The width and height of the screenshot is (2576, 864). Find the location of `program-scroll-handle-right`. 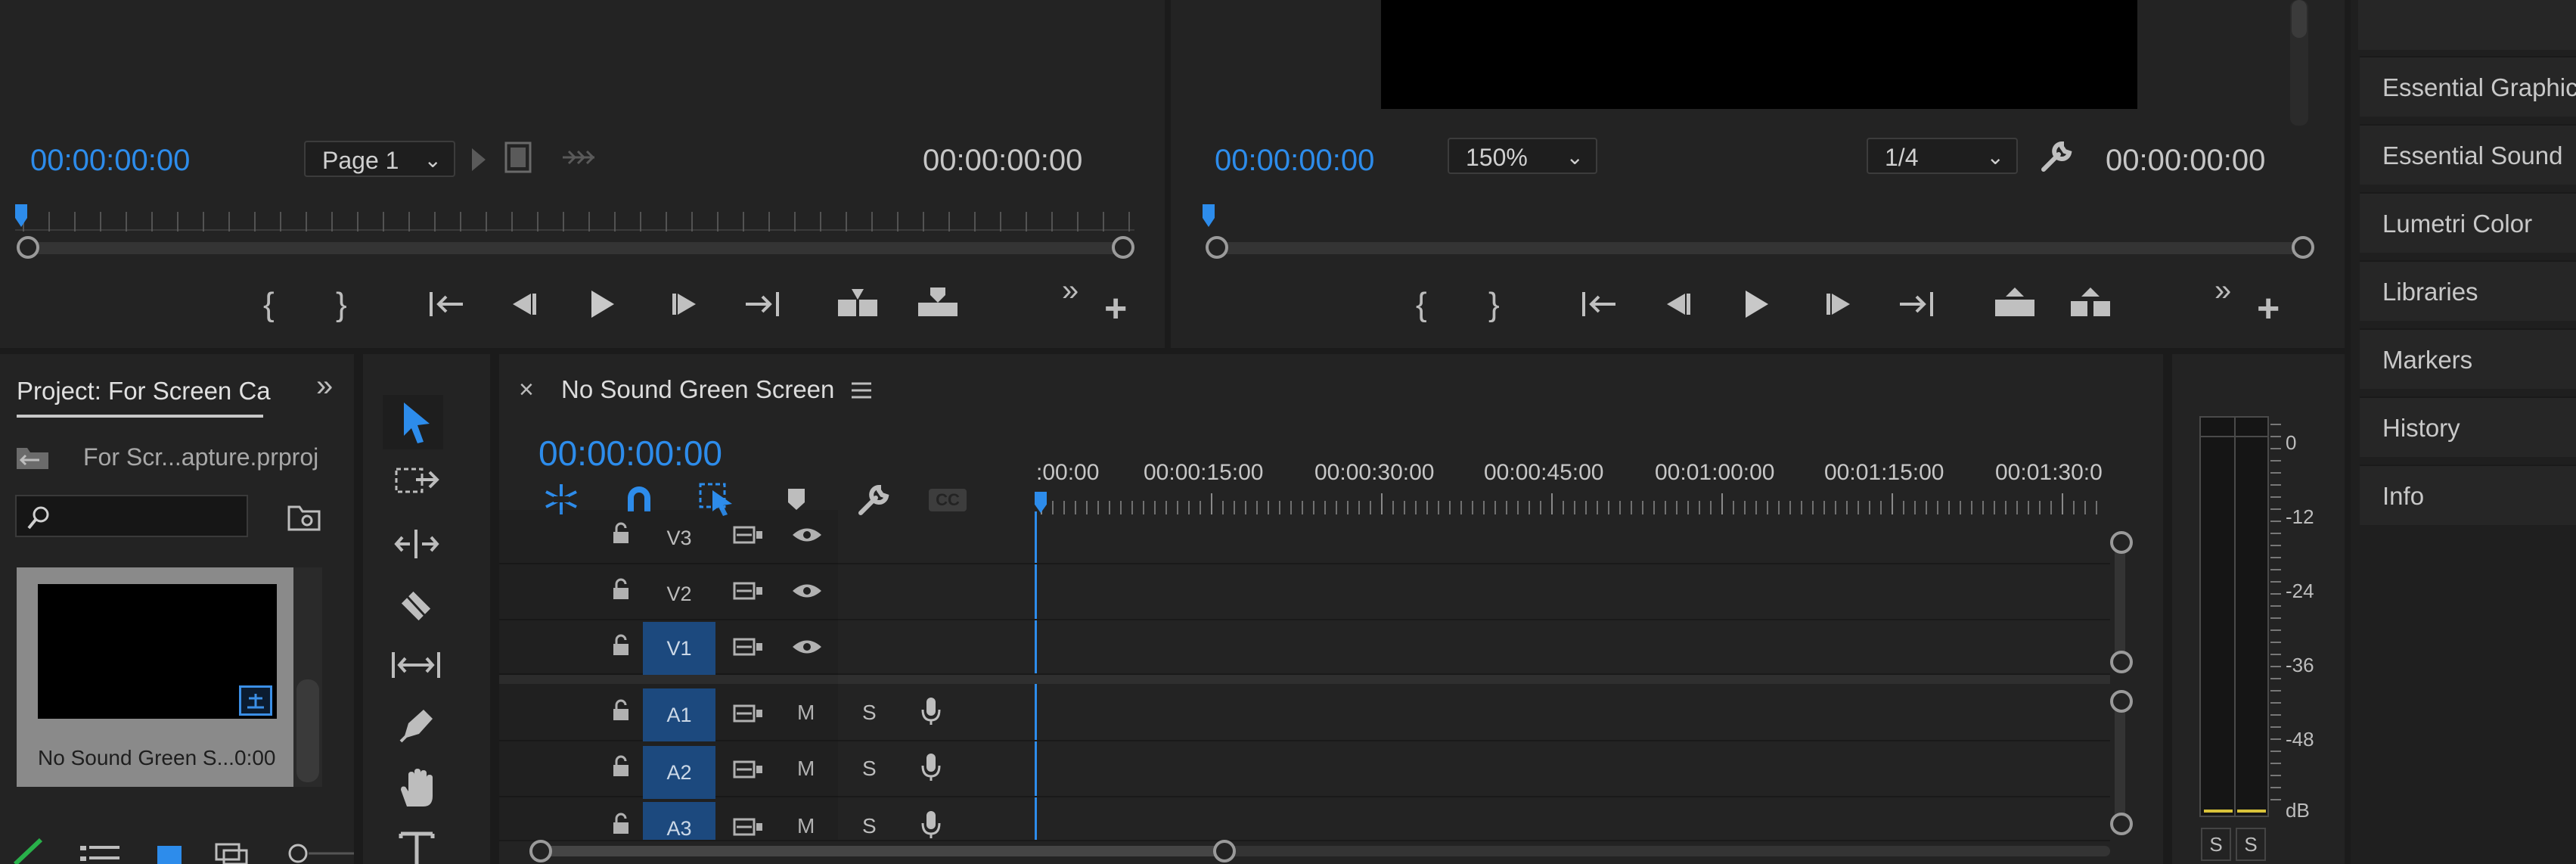

program-scroll-handle-right is located at coordinates (2303, 248).